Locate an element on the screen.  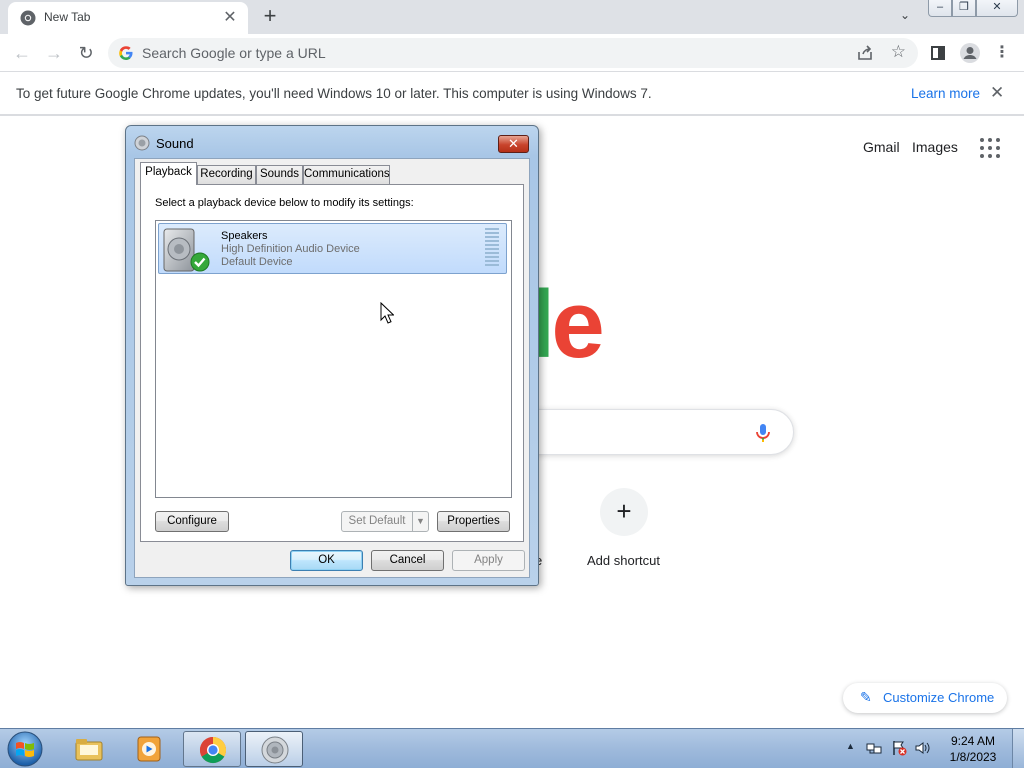
new-tab-button: + is located at coordinates (270, 17).